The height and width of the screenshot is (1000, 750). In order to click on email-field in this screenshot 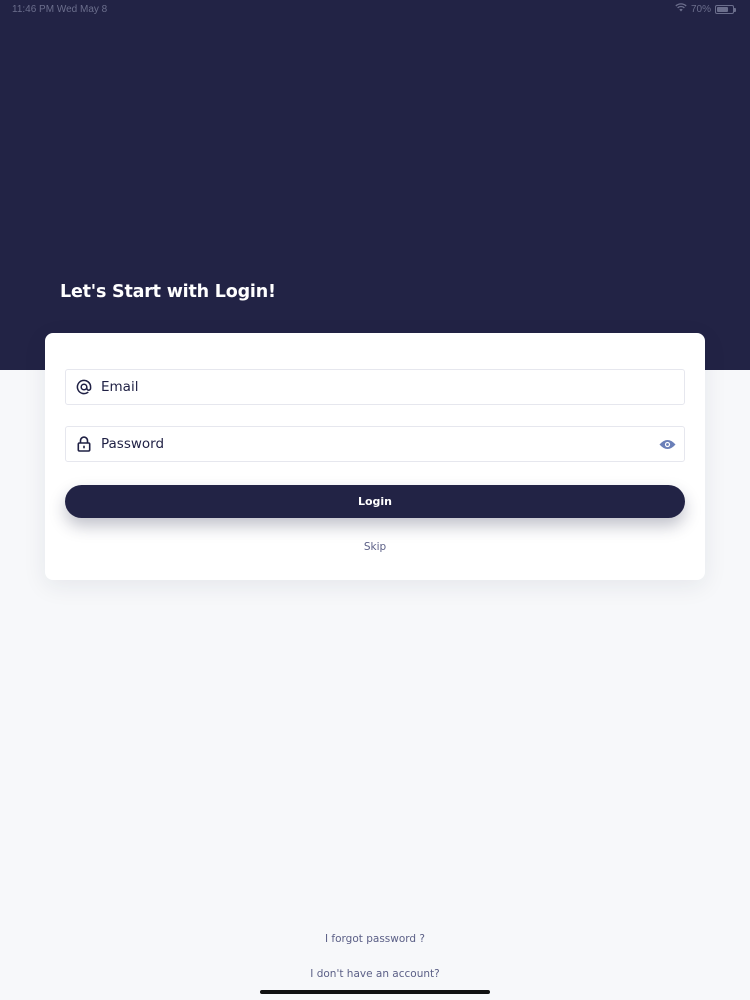, I will do `click(375, 387)`.